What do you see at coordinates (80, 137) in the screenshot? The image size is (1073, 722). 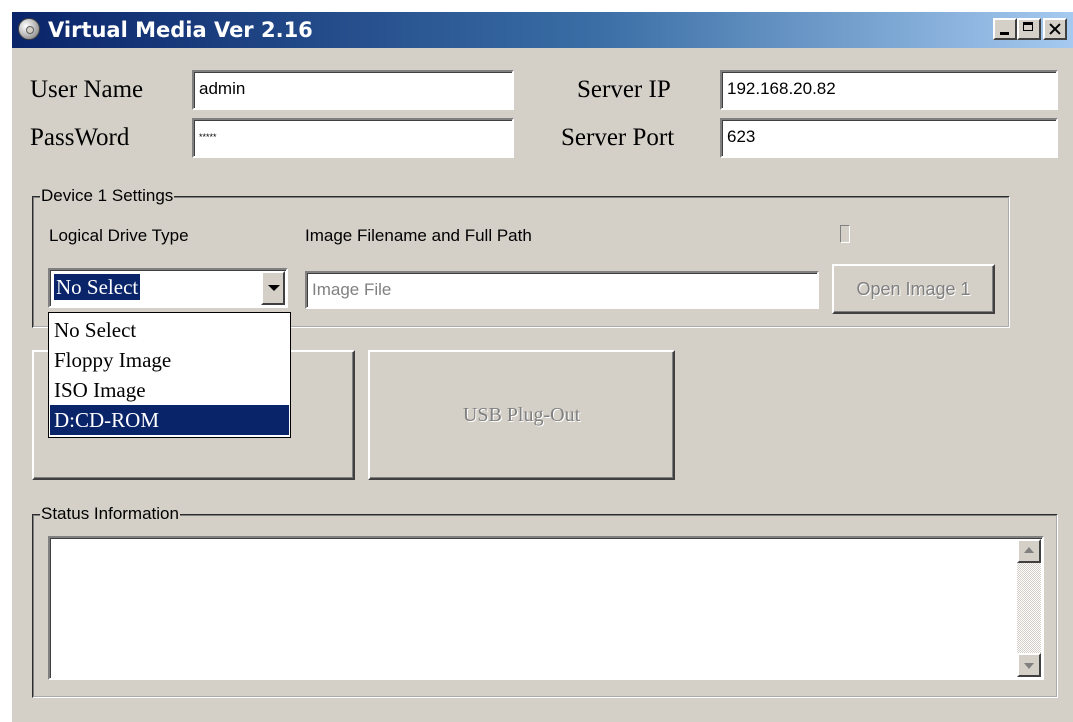 I see `password-label: PassWord` at bounding box center [80, 137].